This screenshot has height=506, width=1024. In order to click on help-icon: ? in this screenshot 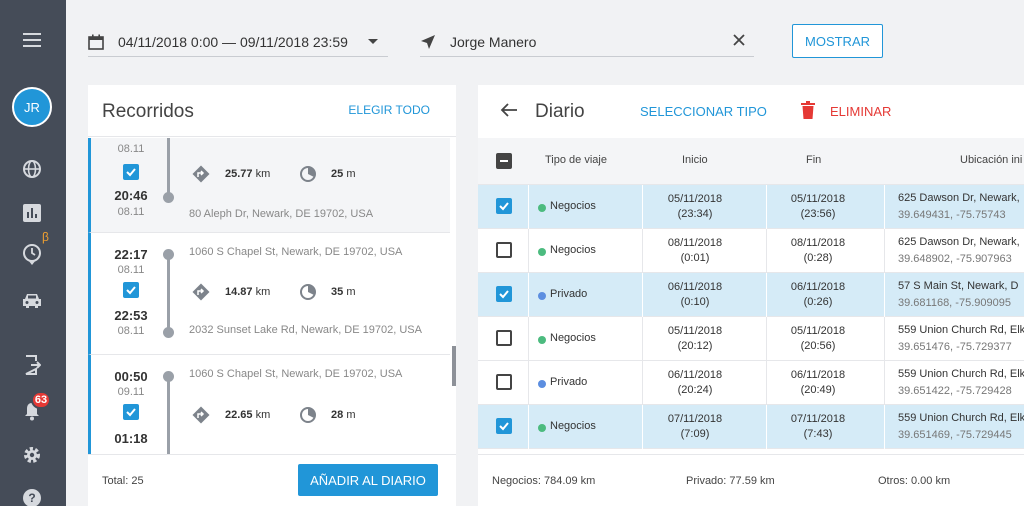, I will do `click(32, 496)`.